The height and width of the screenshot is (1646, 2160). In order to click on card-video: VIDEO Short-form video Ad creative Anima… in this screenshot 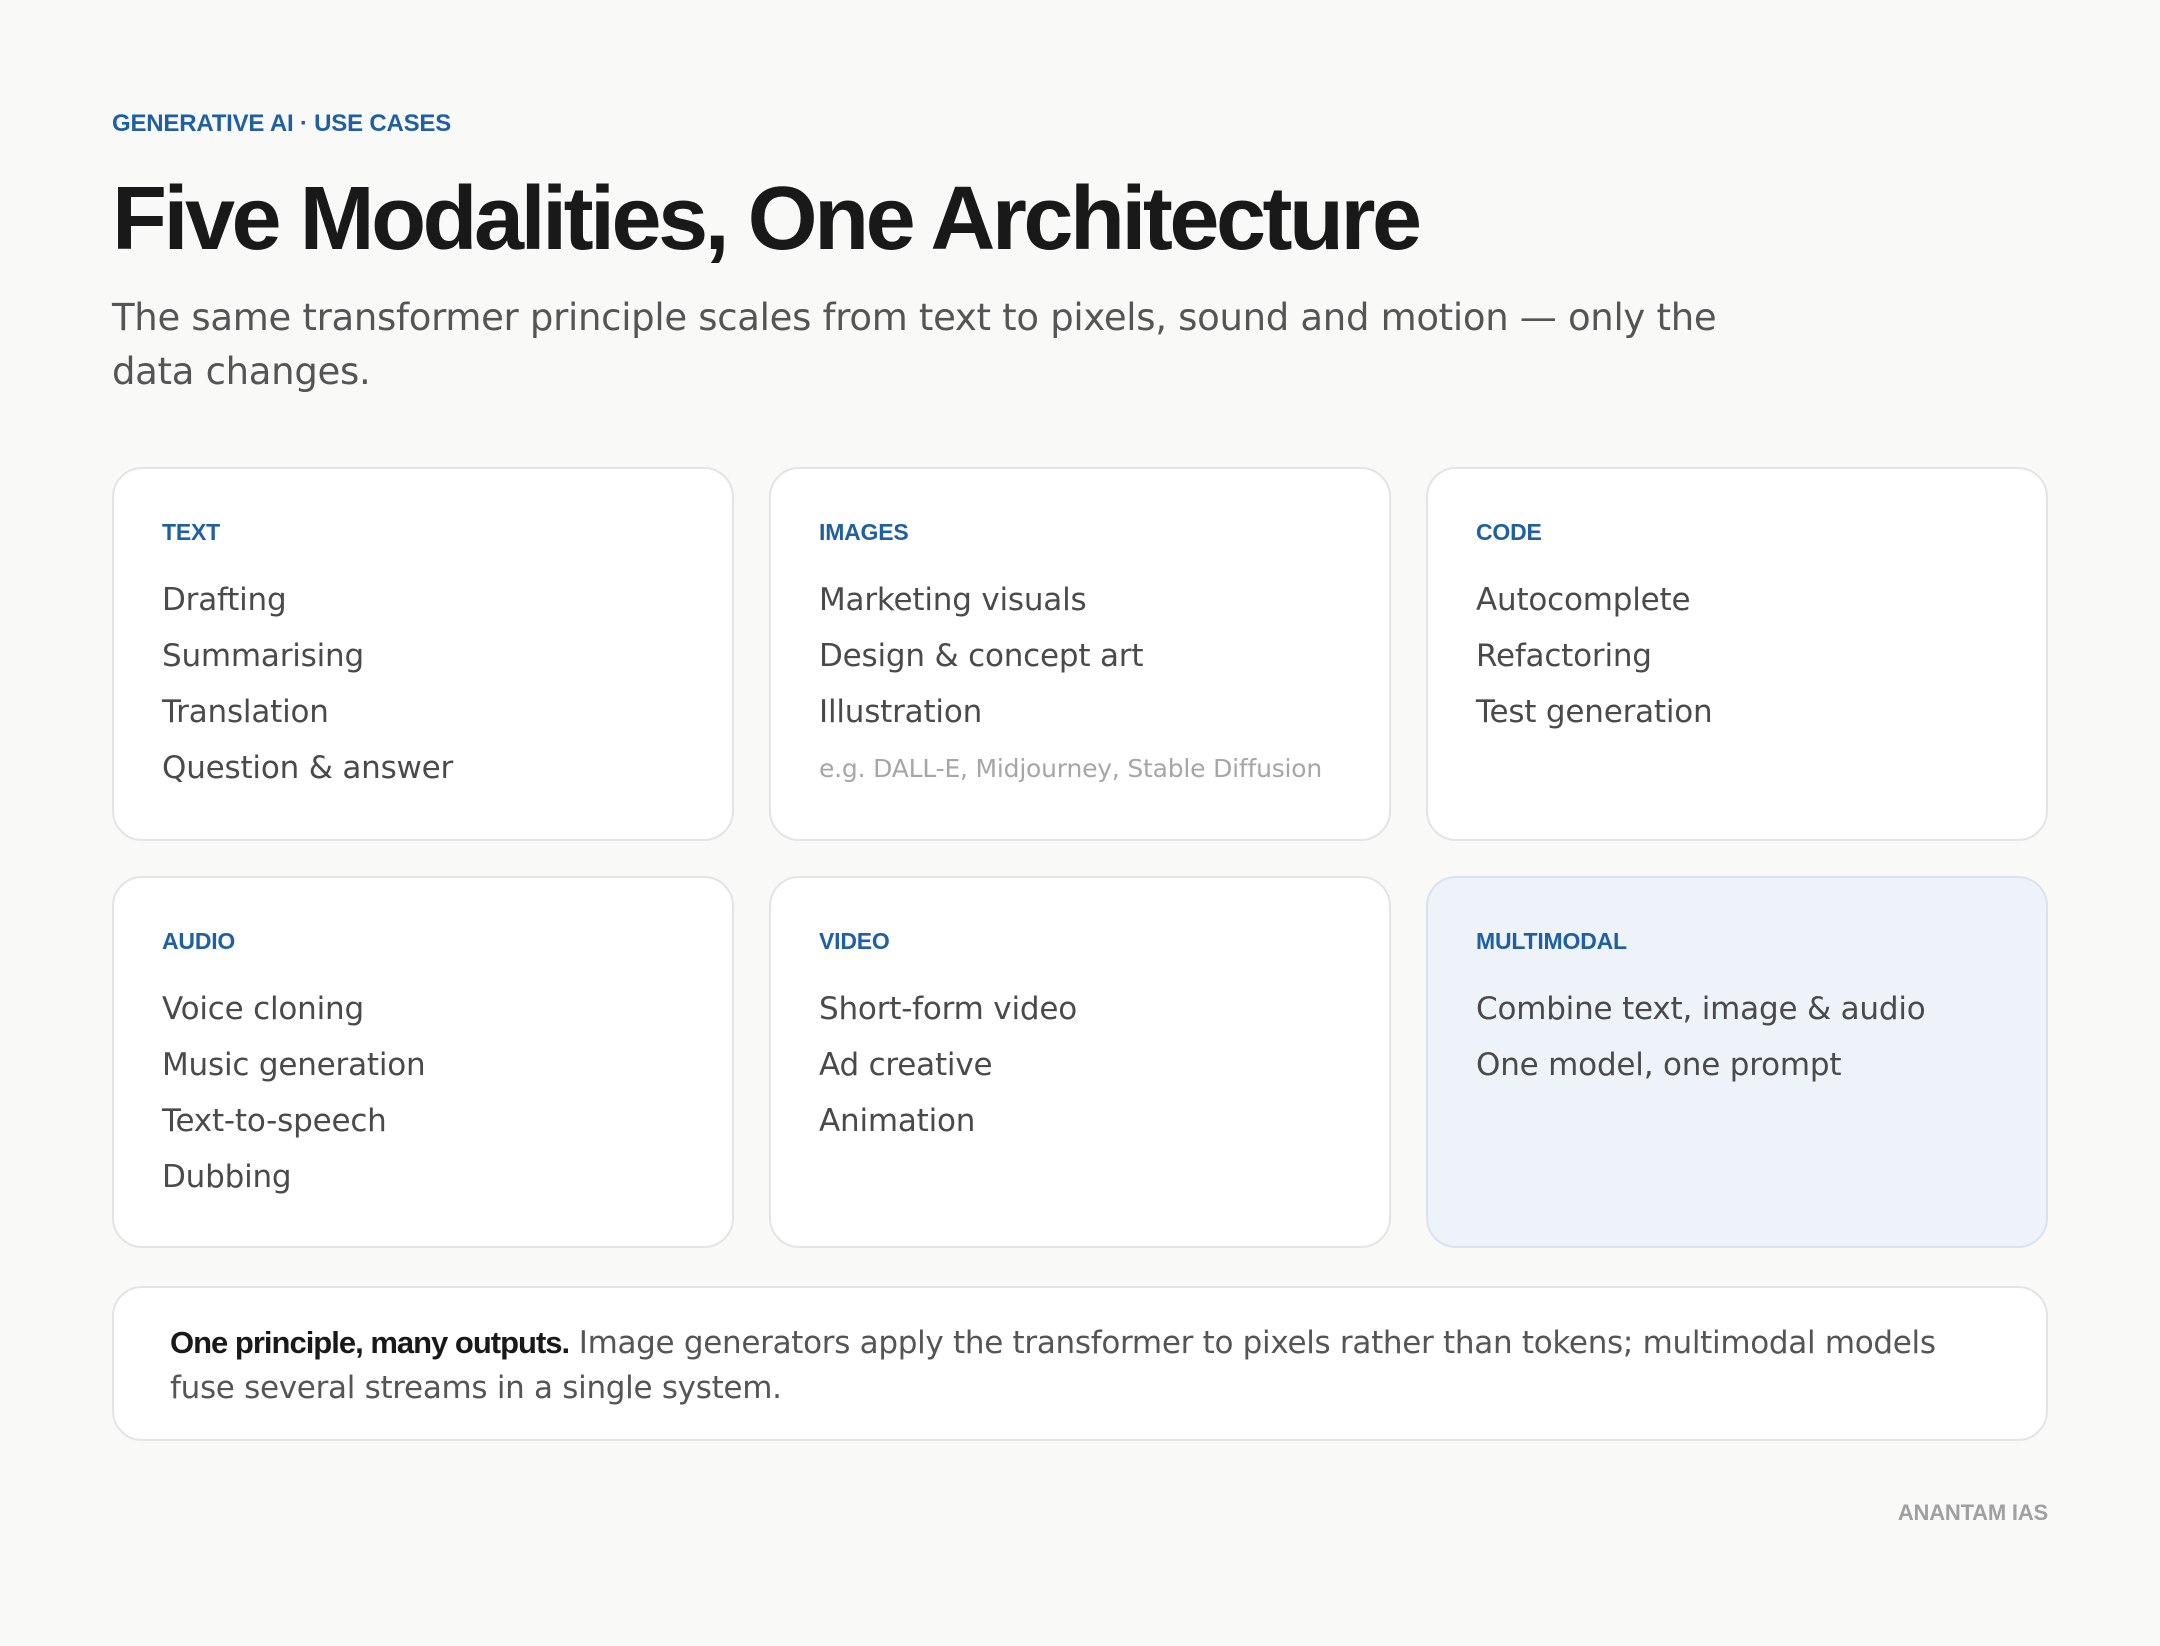, I will do `click(1080, 1062)`.